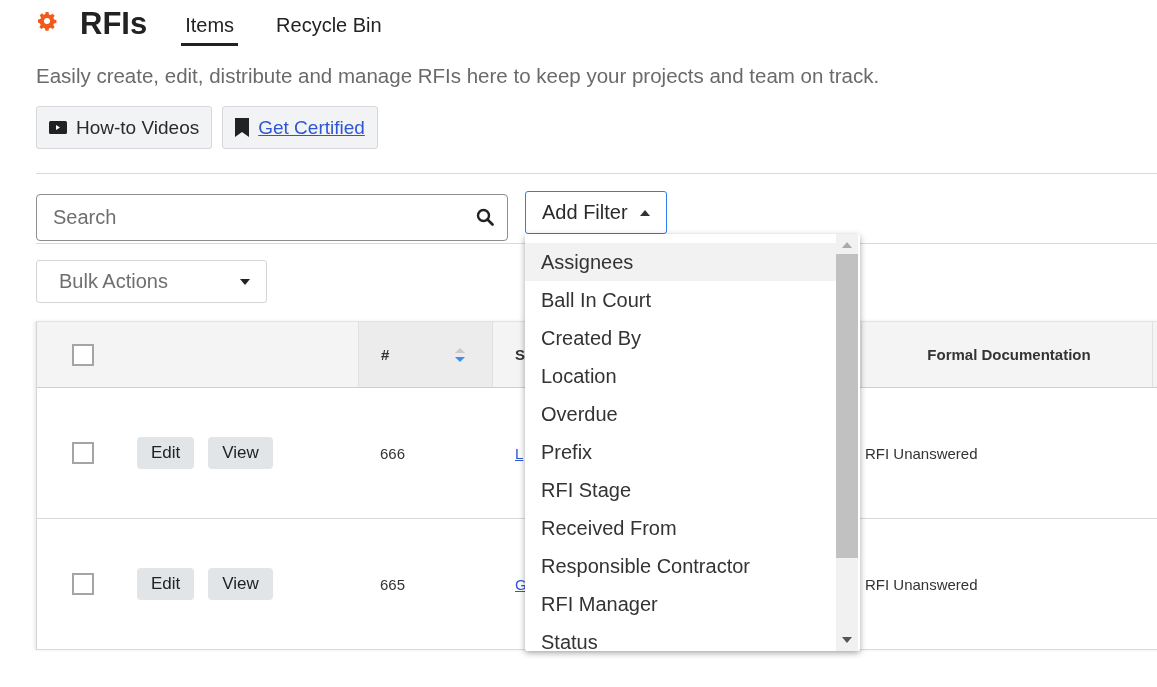 The image size is (1157, 687). I want to click on scrollbar-thumb, so click(847, 406).